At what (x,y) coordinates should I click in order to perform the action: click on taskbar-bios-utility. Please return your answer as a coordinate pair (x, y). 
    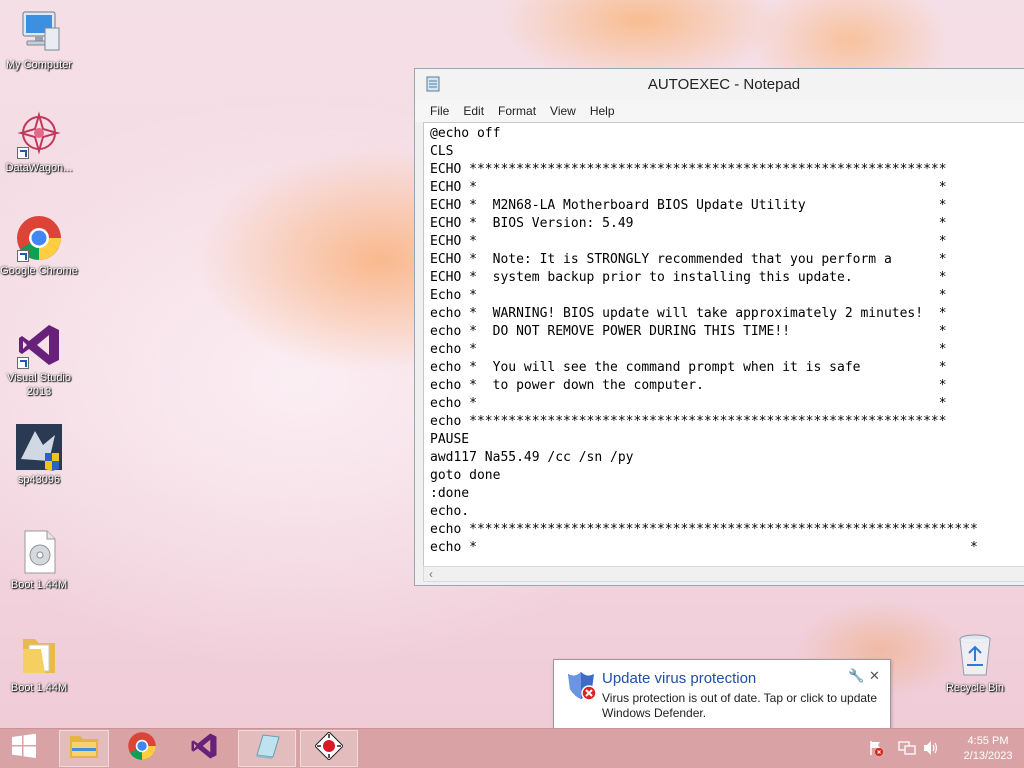
    Looking at the image, I should click on (329, 748).